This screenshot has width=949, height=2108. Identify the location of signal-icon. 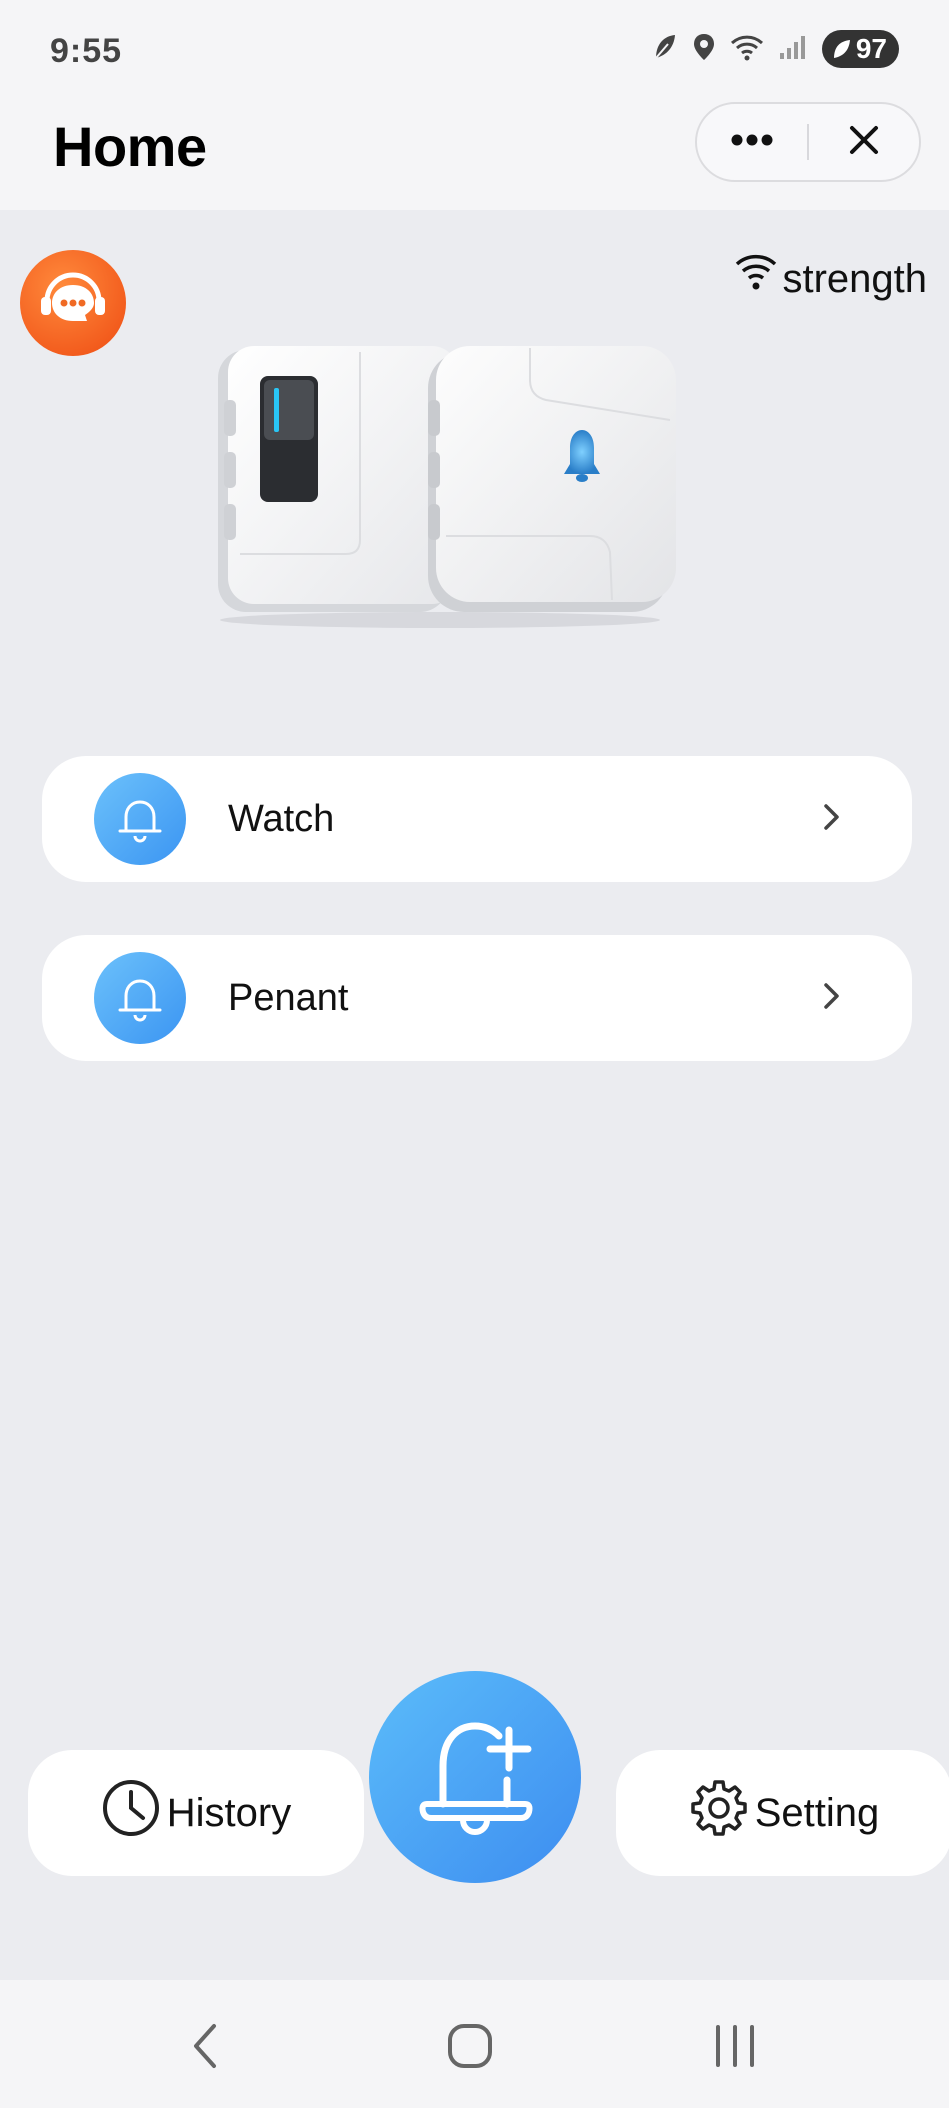
(793, 49).